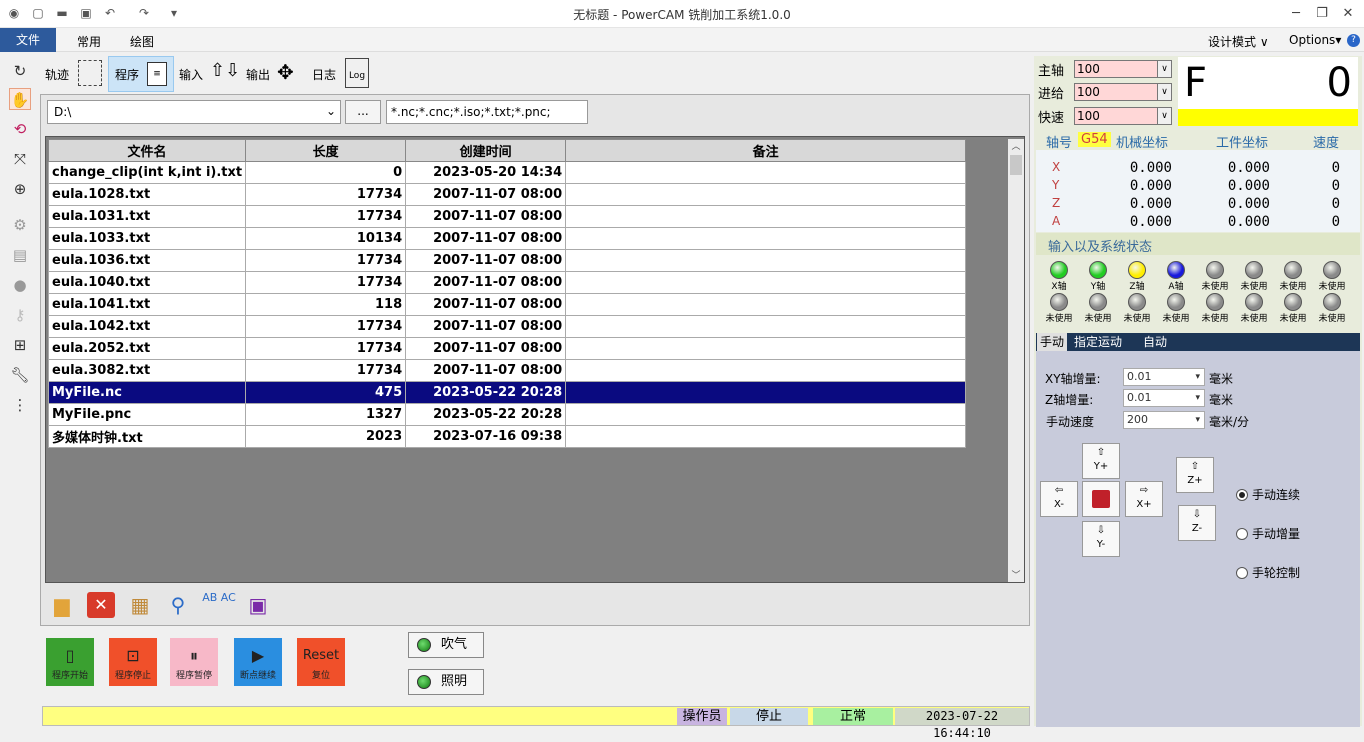 The height and width of the screenshot is (742, 1364). I want to click on search-icon: ⚲, so click(178, 605).